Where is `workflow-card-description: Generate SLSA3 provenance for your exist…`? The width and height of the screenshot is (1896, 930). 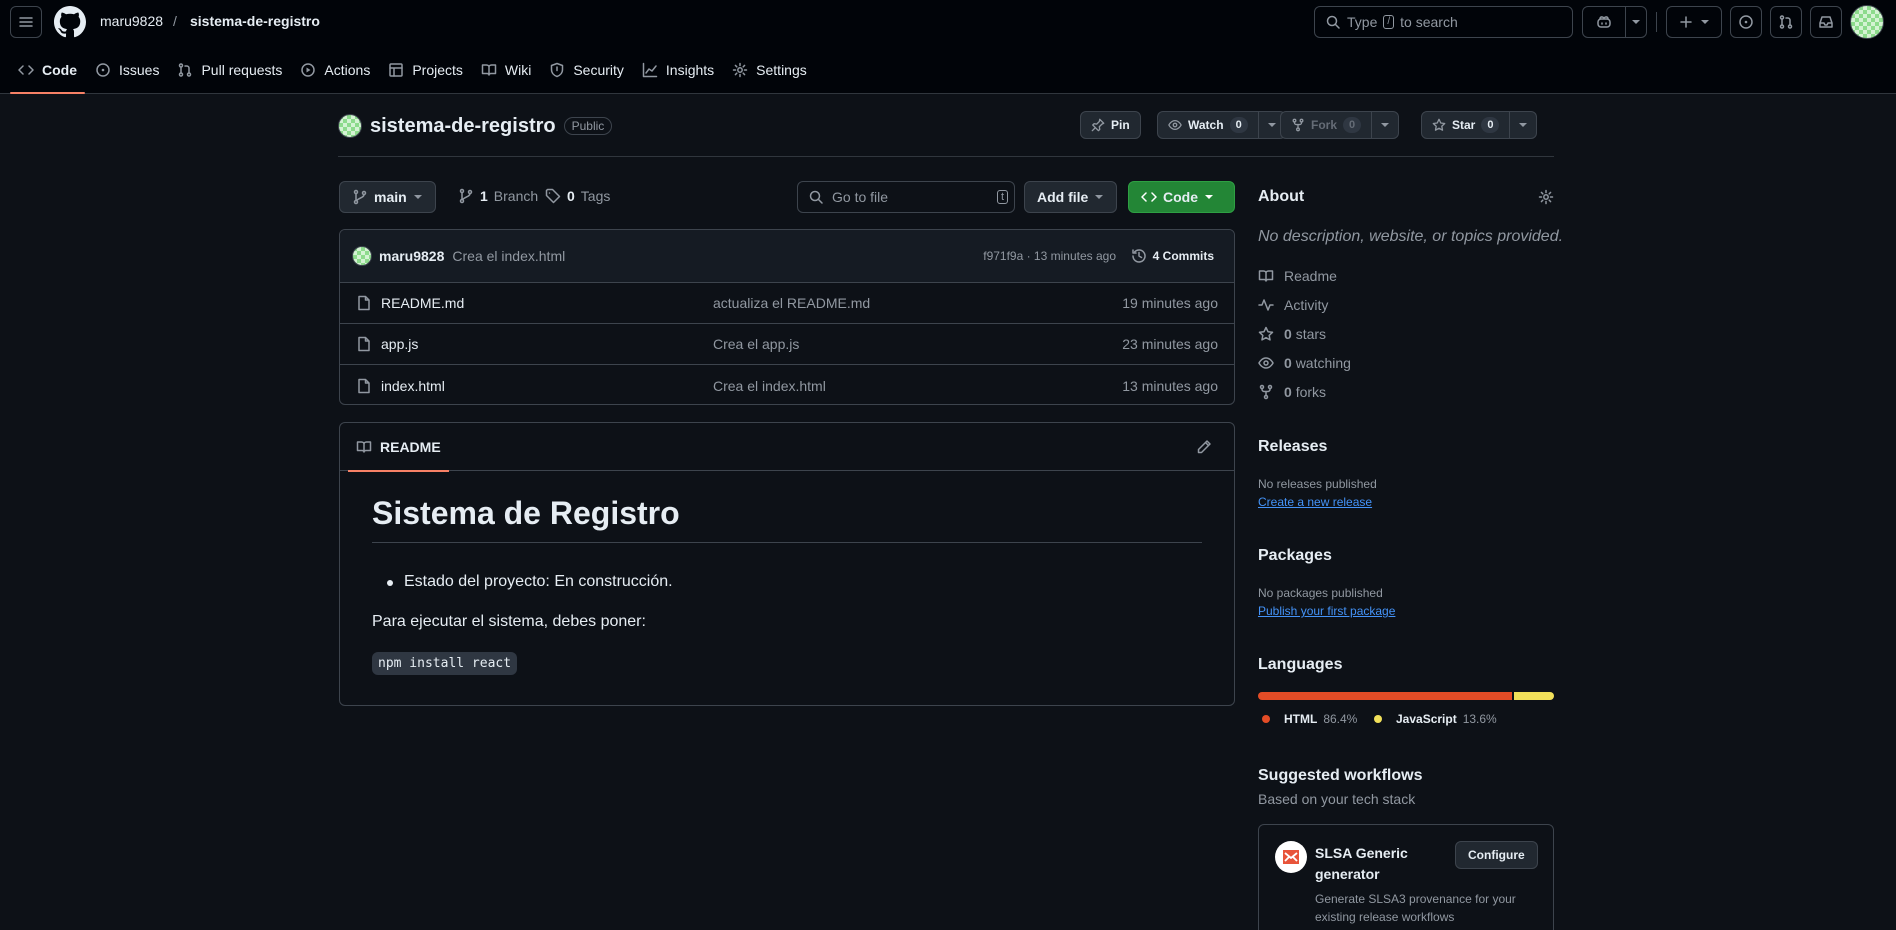 workflow-card-description: Generate SLSA3 provenance for your exist… is located at coordinates (1415, 908).